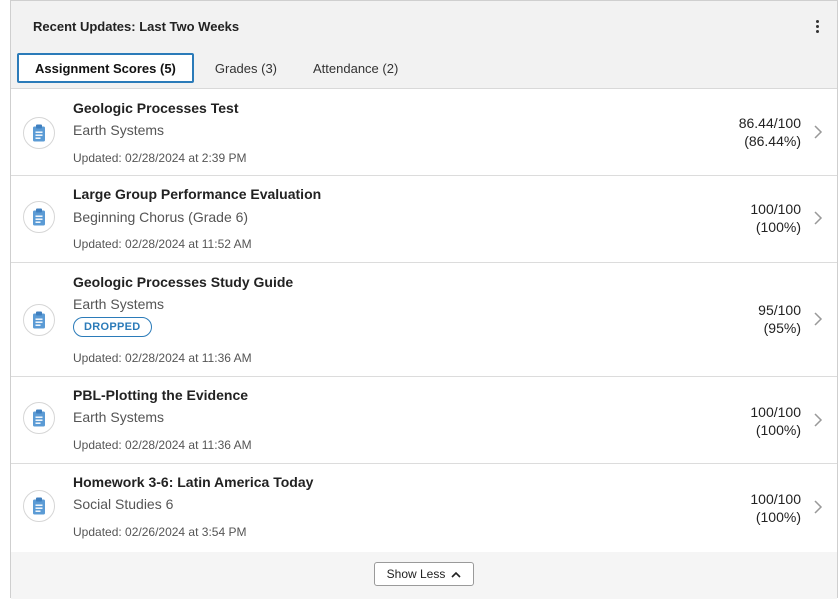  What do you see at coordinates (197, 194) in the screenshot?
I see `item-title: Large Group Performance Evaluation` at bounding box center [197, 194].